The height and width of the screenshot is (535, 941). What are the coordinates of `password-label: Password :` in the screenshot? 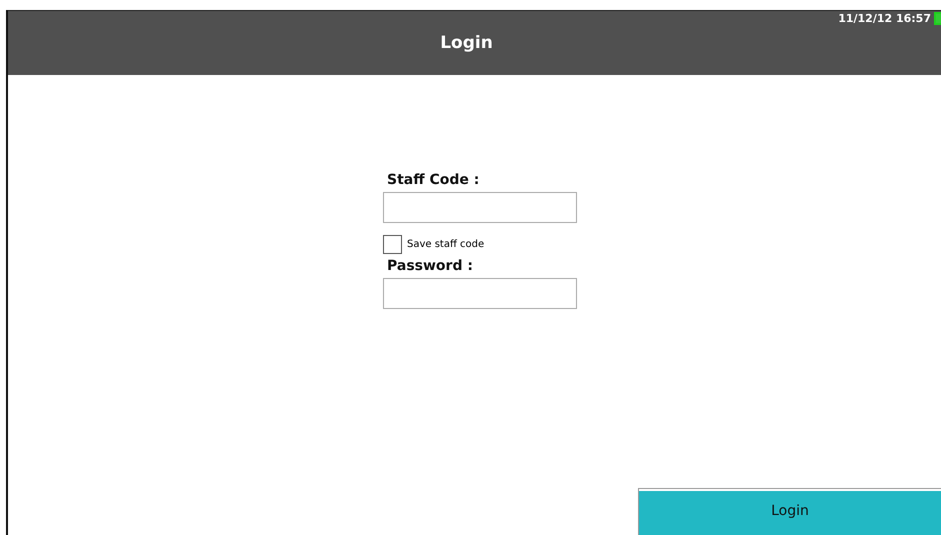 It's located at (430, 266).